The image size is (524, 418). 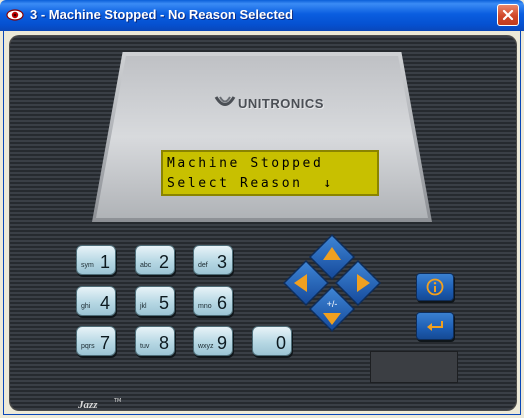 I want to click on key-label: 4, so click(x=104, y=303).